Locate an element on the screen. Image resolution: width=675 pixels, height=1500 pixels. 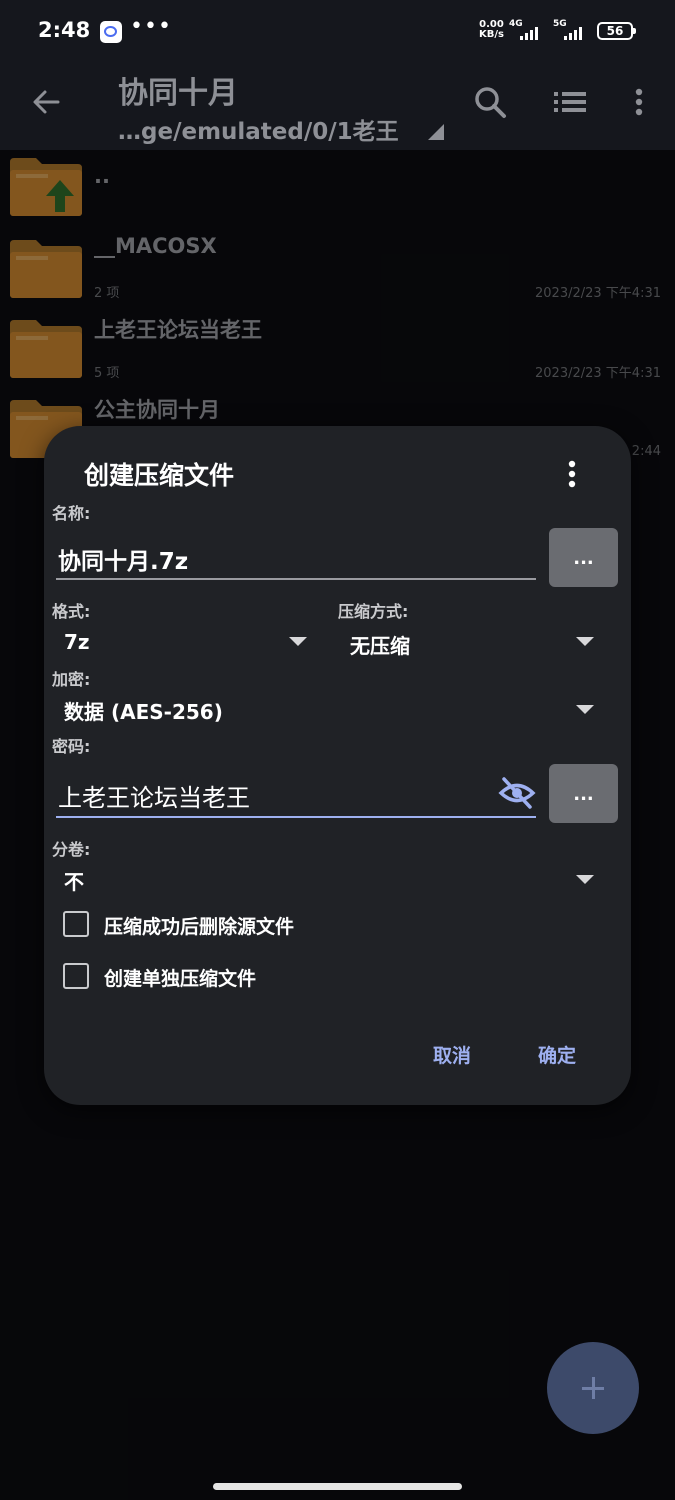
add-fab-button is located at coordinates (593, 1388).